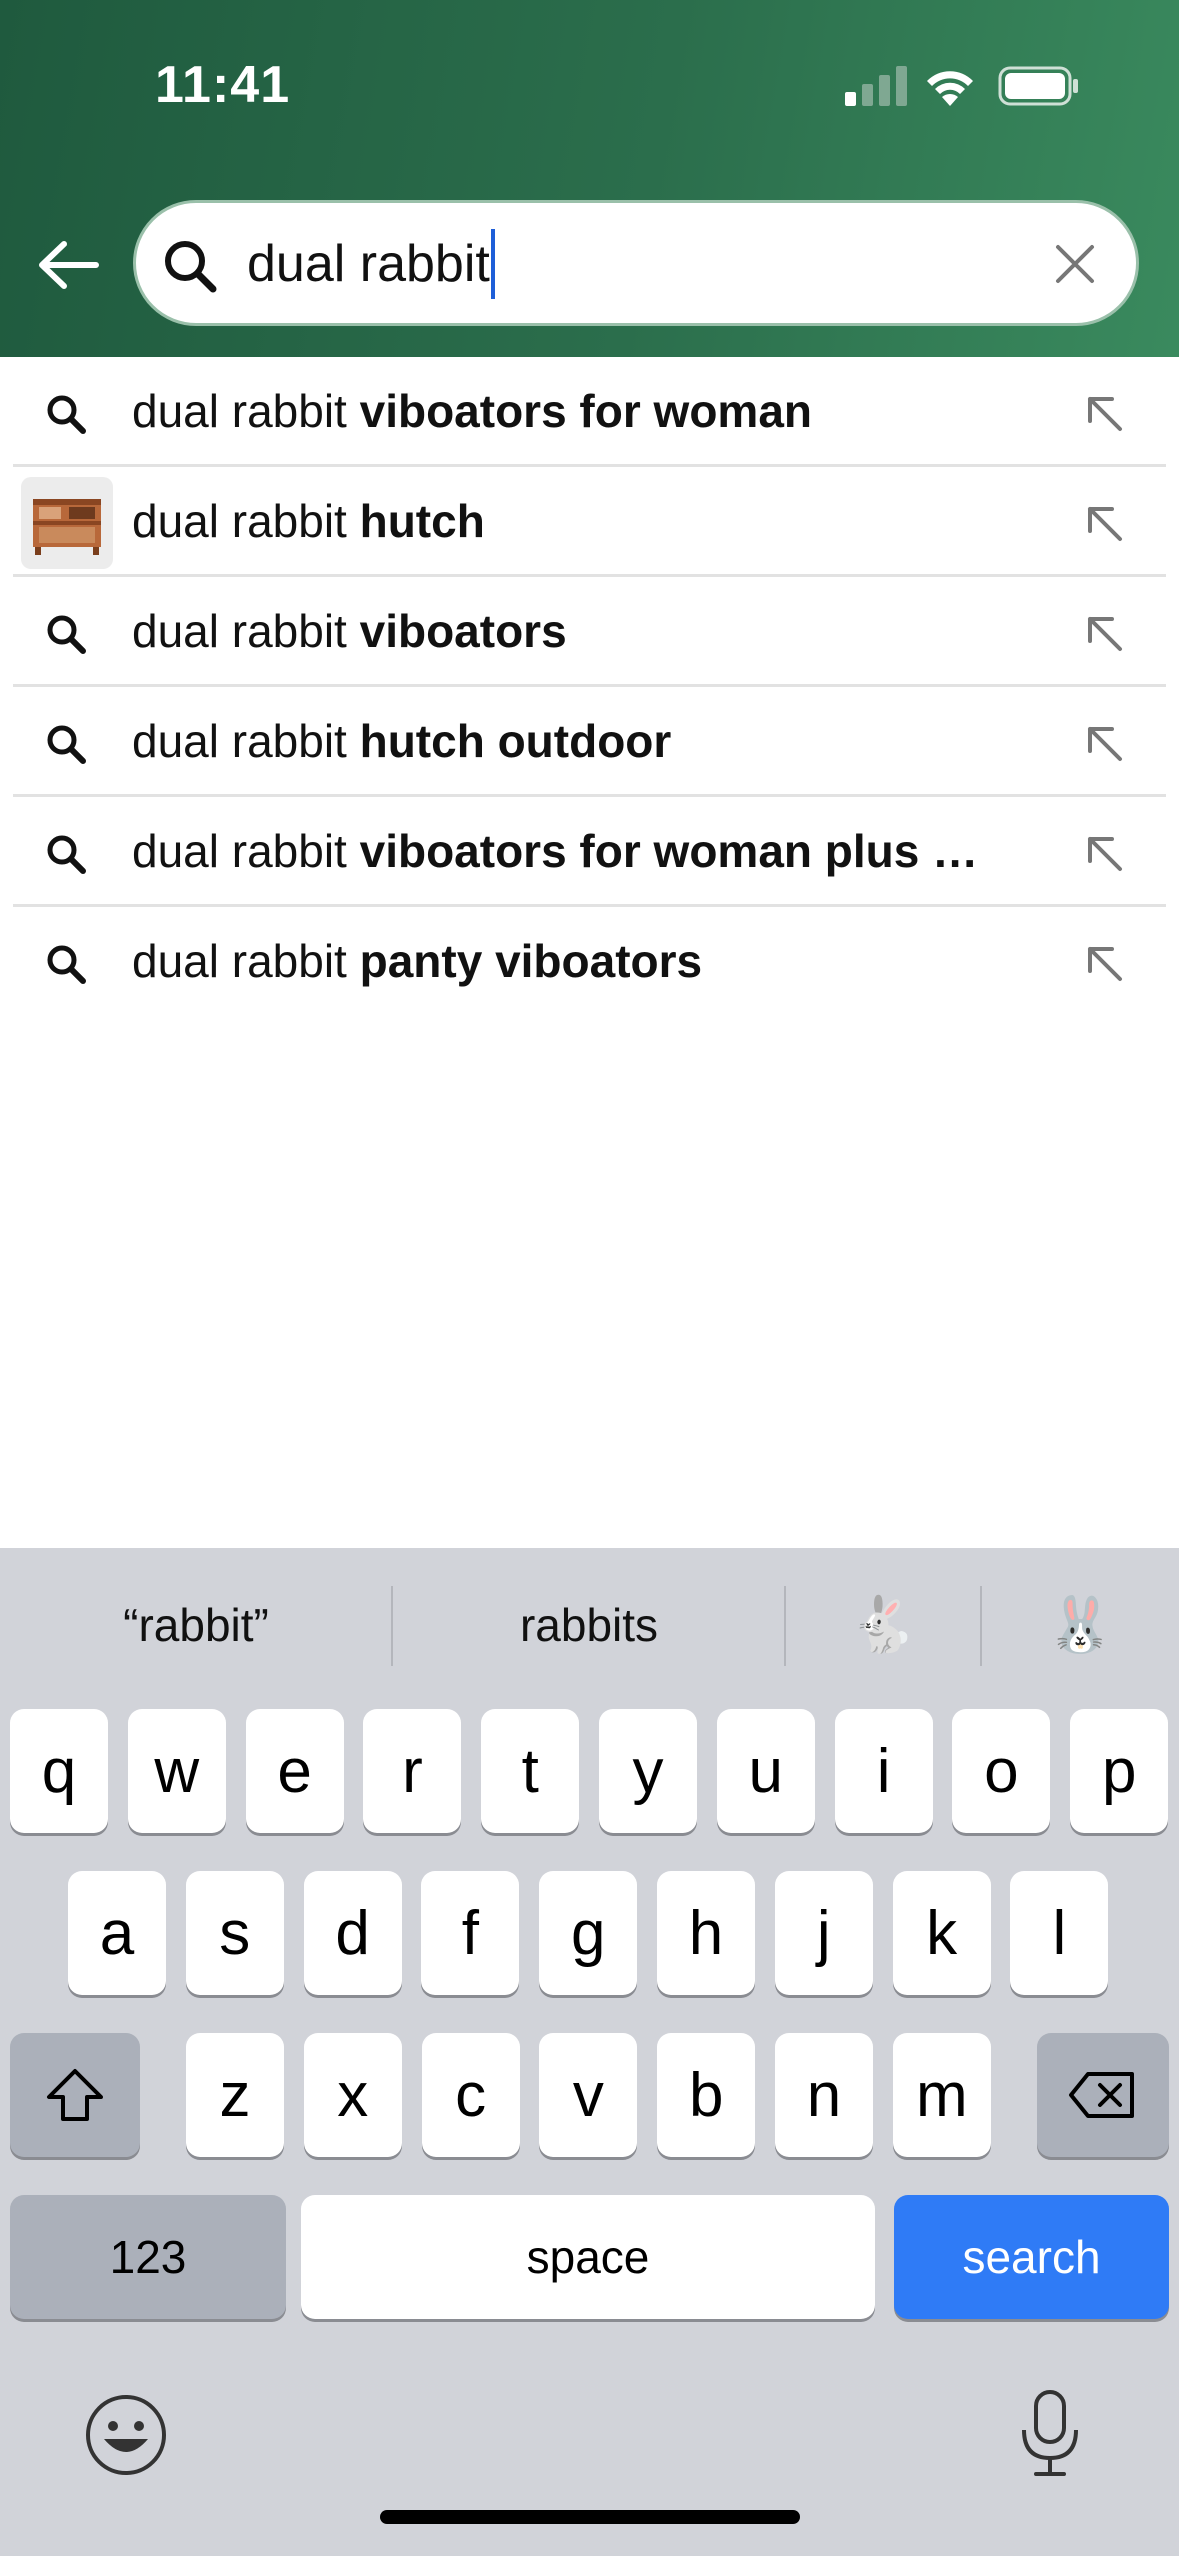 The width and height of the screenshot is (1179, 2556). I want to click on suggestion-text: dual rabbit viboators for woman, so click(587, 411).